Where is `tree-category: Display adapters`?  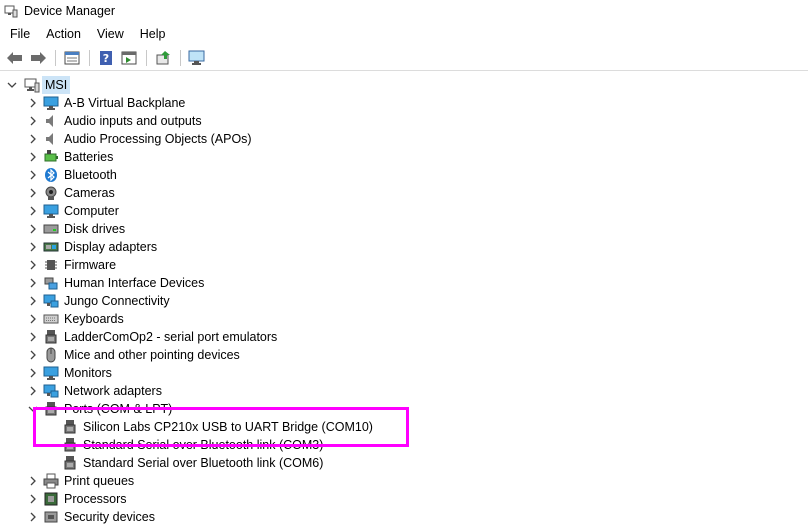 tree-category: Display adapters is located at coordinates (404, 247).